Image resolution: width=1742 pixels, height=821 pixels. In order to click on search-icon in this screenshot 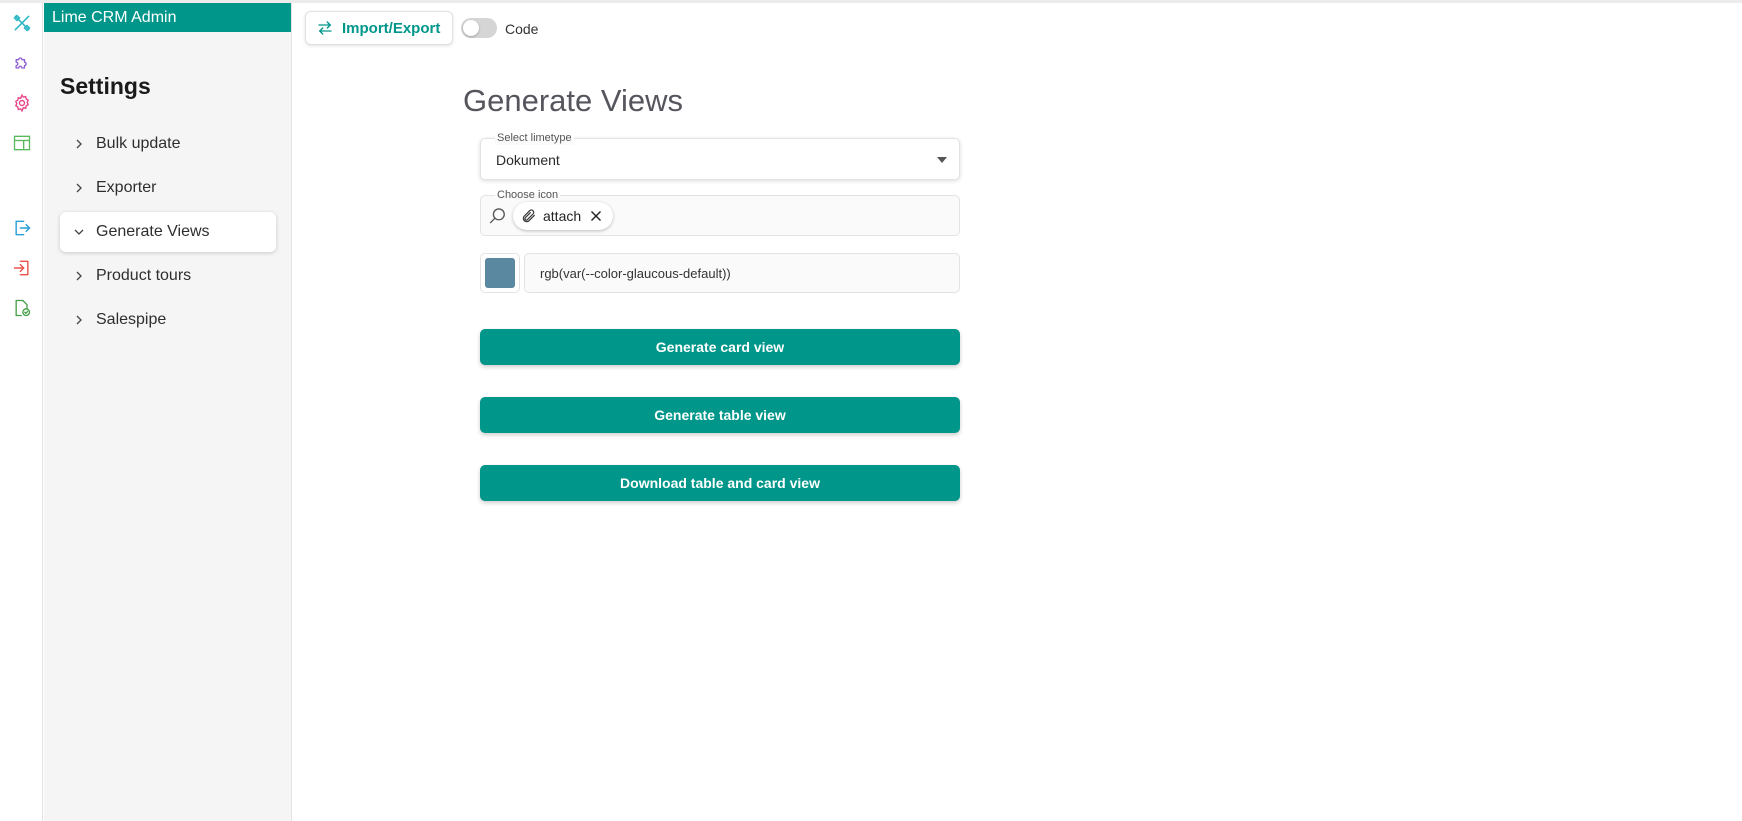, I will do `click(497, 216)`.